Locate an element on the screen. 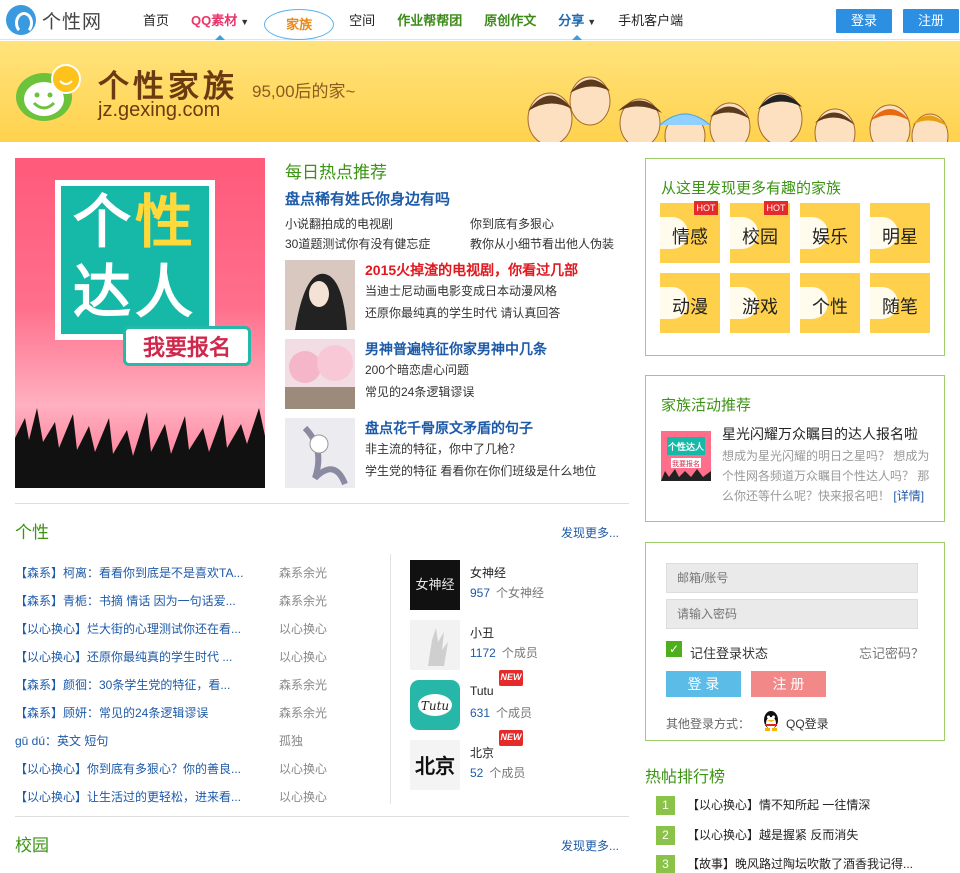  email-field is located at coordinates (792, 578).